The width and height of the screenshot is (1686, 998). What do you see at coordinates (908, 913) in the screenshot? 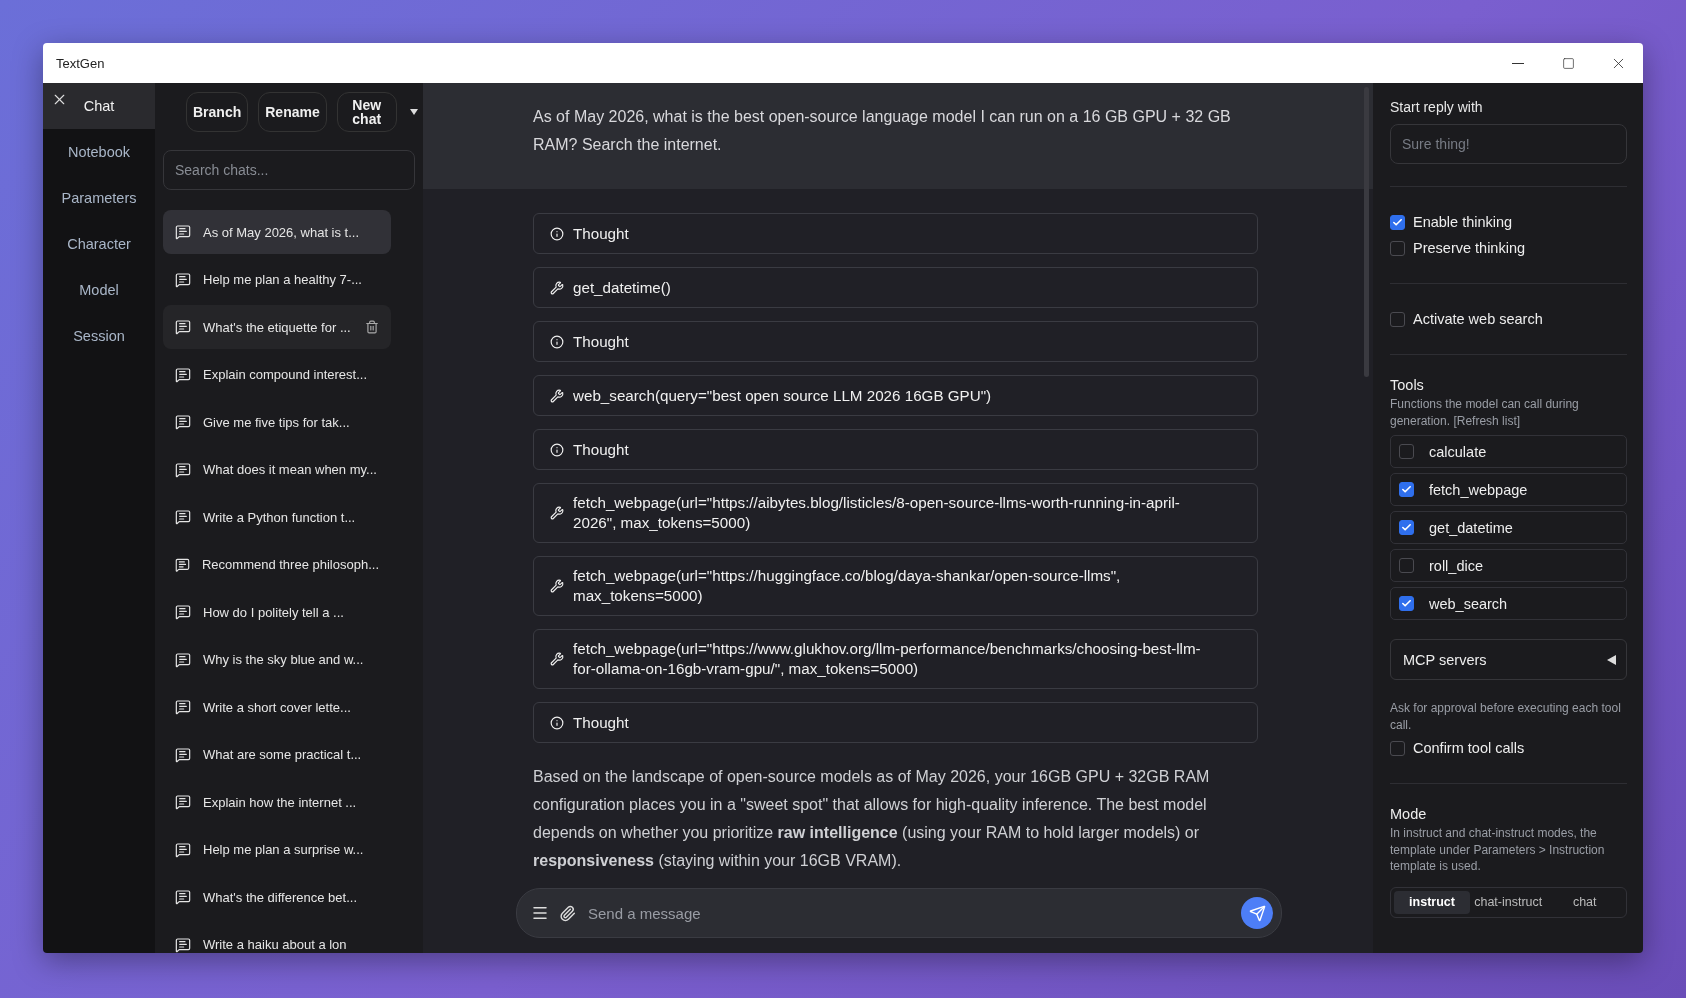
I see `message-input: Send a message` at bounding box center [908, 913].